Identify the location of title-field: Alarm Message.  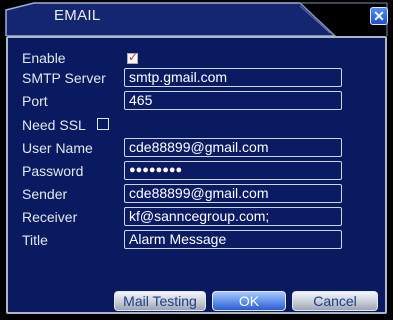
(233, 239).